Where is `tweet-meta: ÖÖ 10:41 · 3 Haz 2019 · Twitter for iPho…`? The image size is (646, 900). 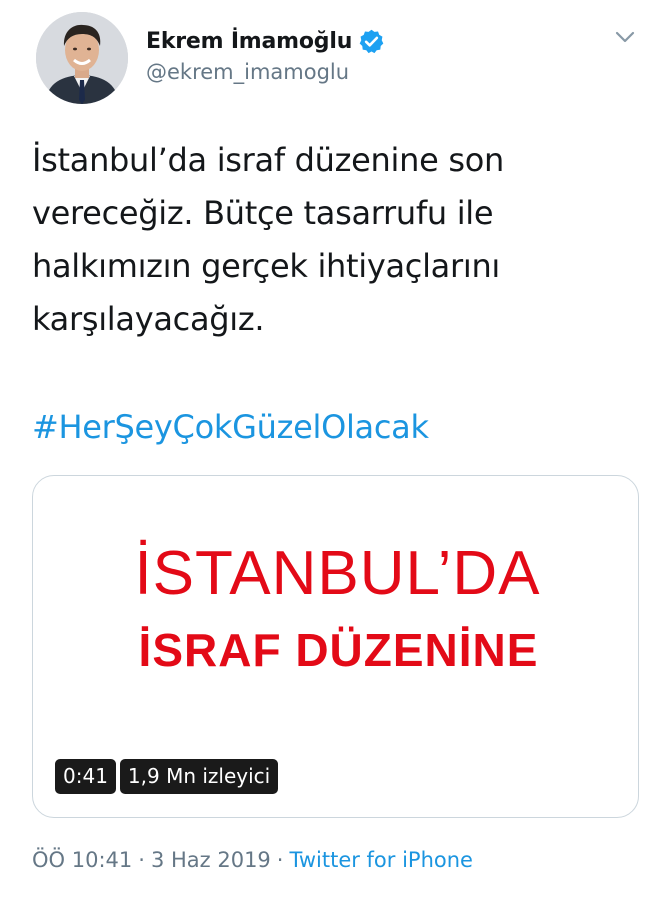 tweet-meta: ÖÖ 10:41 · 3 Haz 2019 · Twitter for iPho… is located at coordinates (252, 860).